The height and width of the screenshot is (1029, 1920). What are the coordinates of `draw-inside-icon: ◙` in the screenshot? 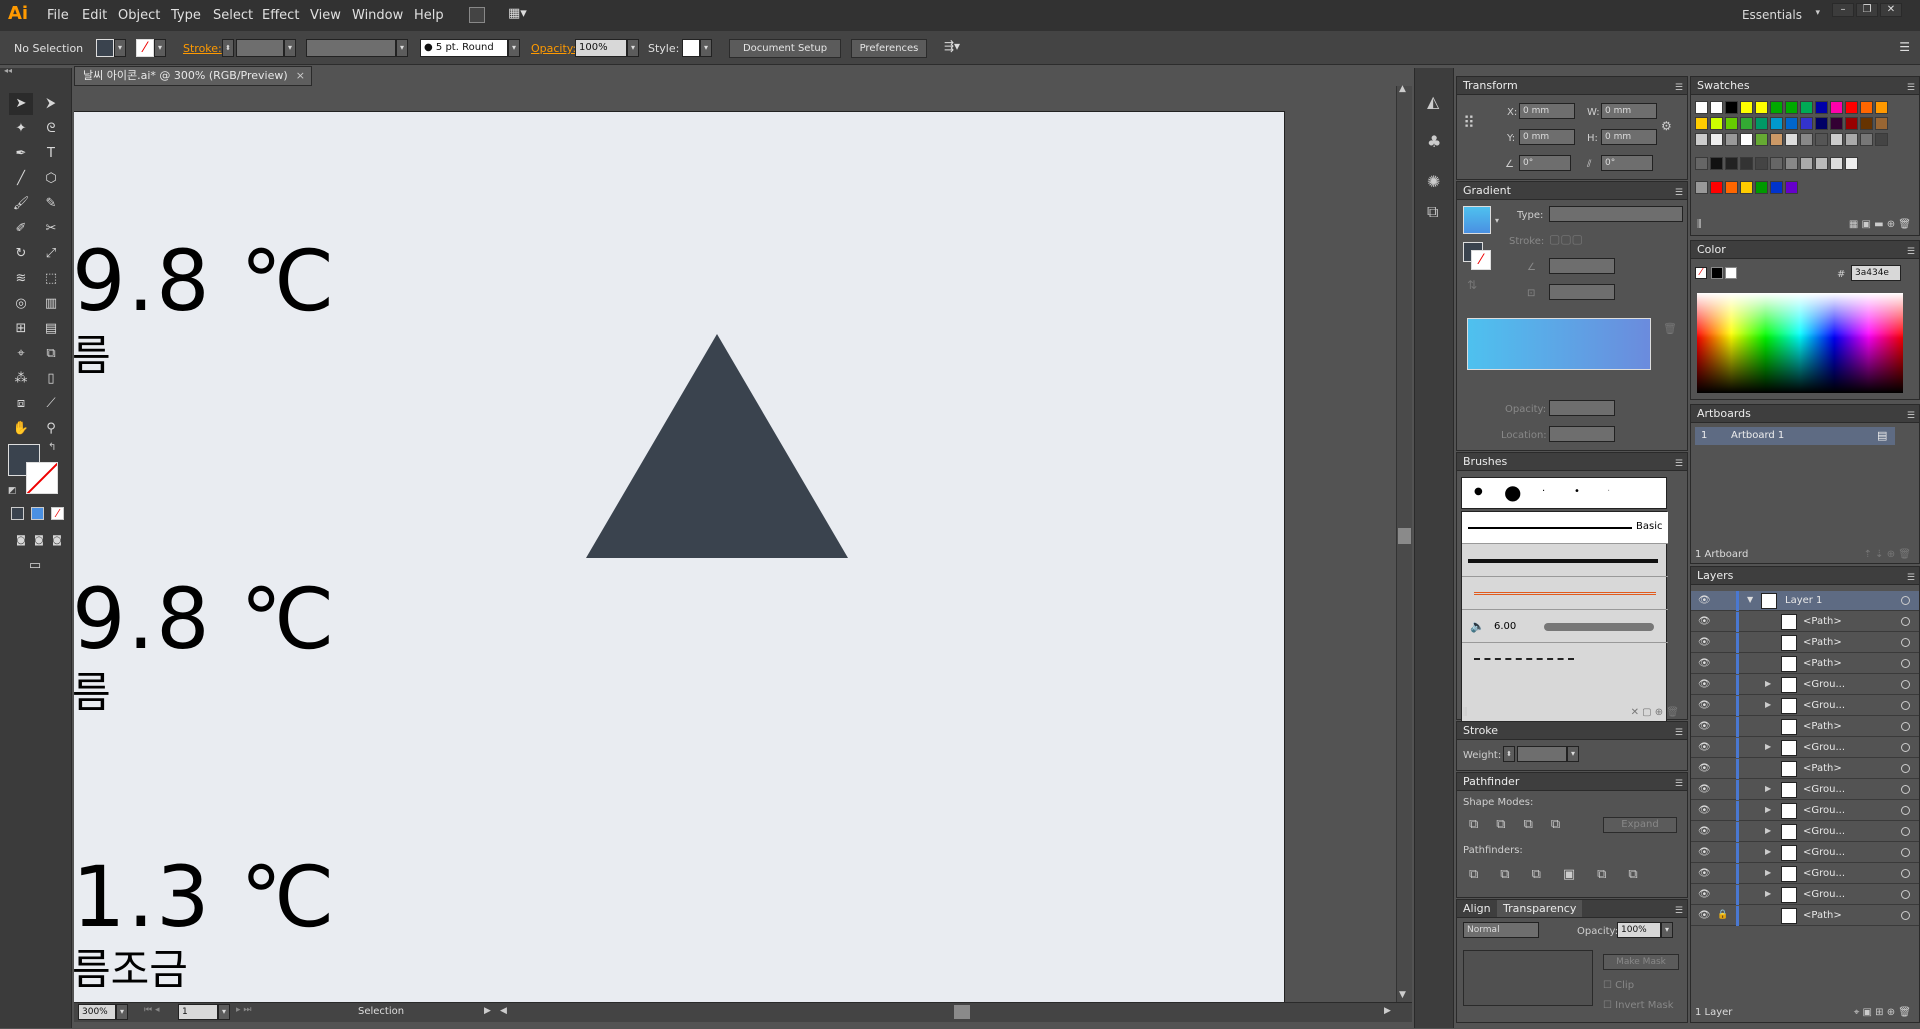 It's located at (57, 541).